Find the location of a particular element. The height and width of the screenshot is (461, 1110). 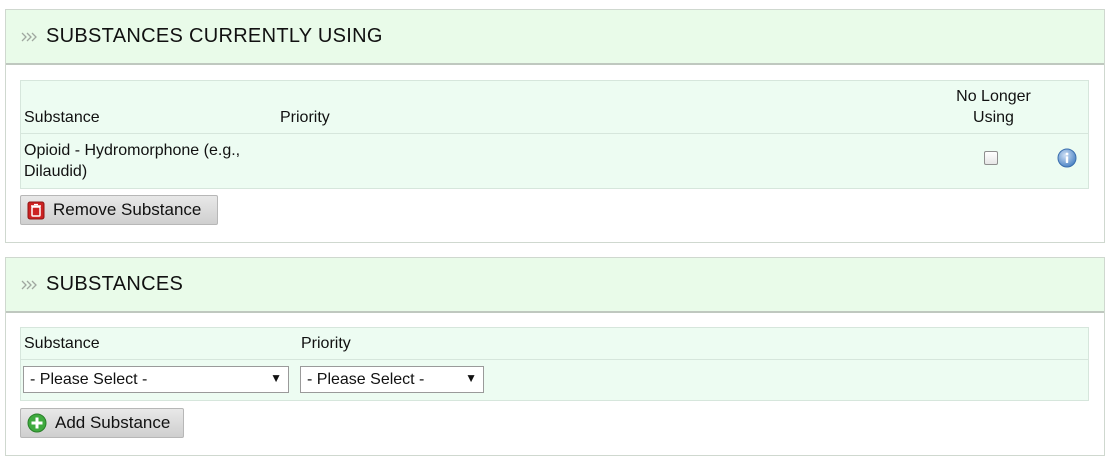

substance-select: - Please Select - ▼ is located at coordinates (156, 379).